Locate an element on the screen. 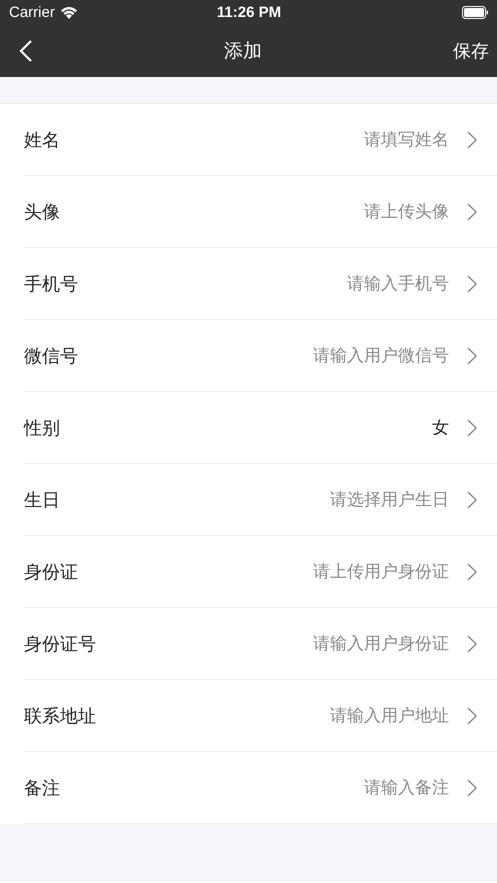 The width and height of the screenshot is (497, 883). save-button: 保存 is located at coordinates (471, 51).